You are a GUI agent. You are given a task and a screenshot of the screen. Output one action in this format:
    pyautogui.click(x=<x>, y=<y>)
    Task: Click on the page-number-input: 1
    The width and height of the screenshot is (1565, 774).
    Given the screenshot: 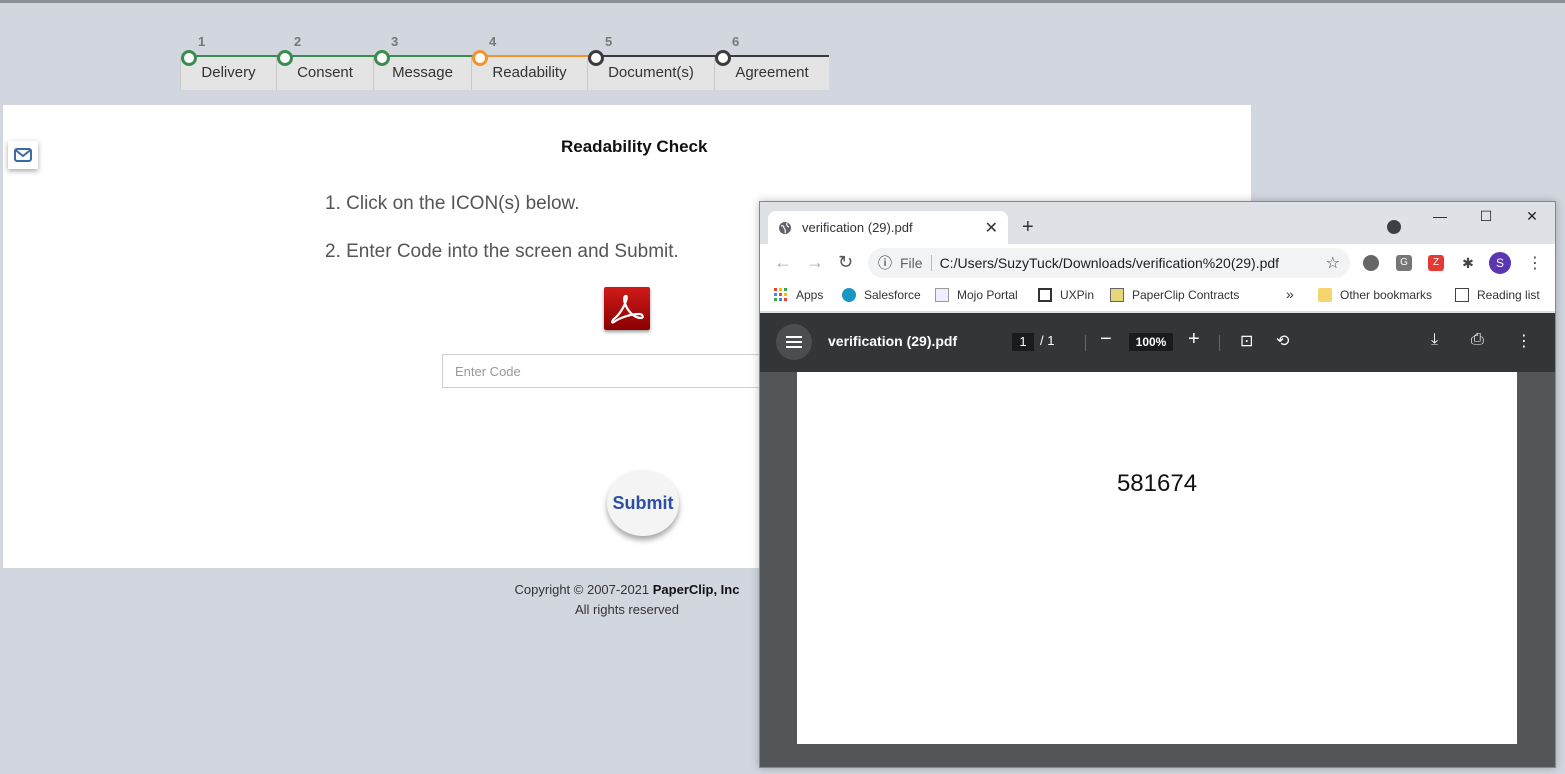 What is the action you would take?
    pyautogui.click(x=1023, y=342)
    